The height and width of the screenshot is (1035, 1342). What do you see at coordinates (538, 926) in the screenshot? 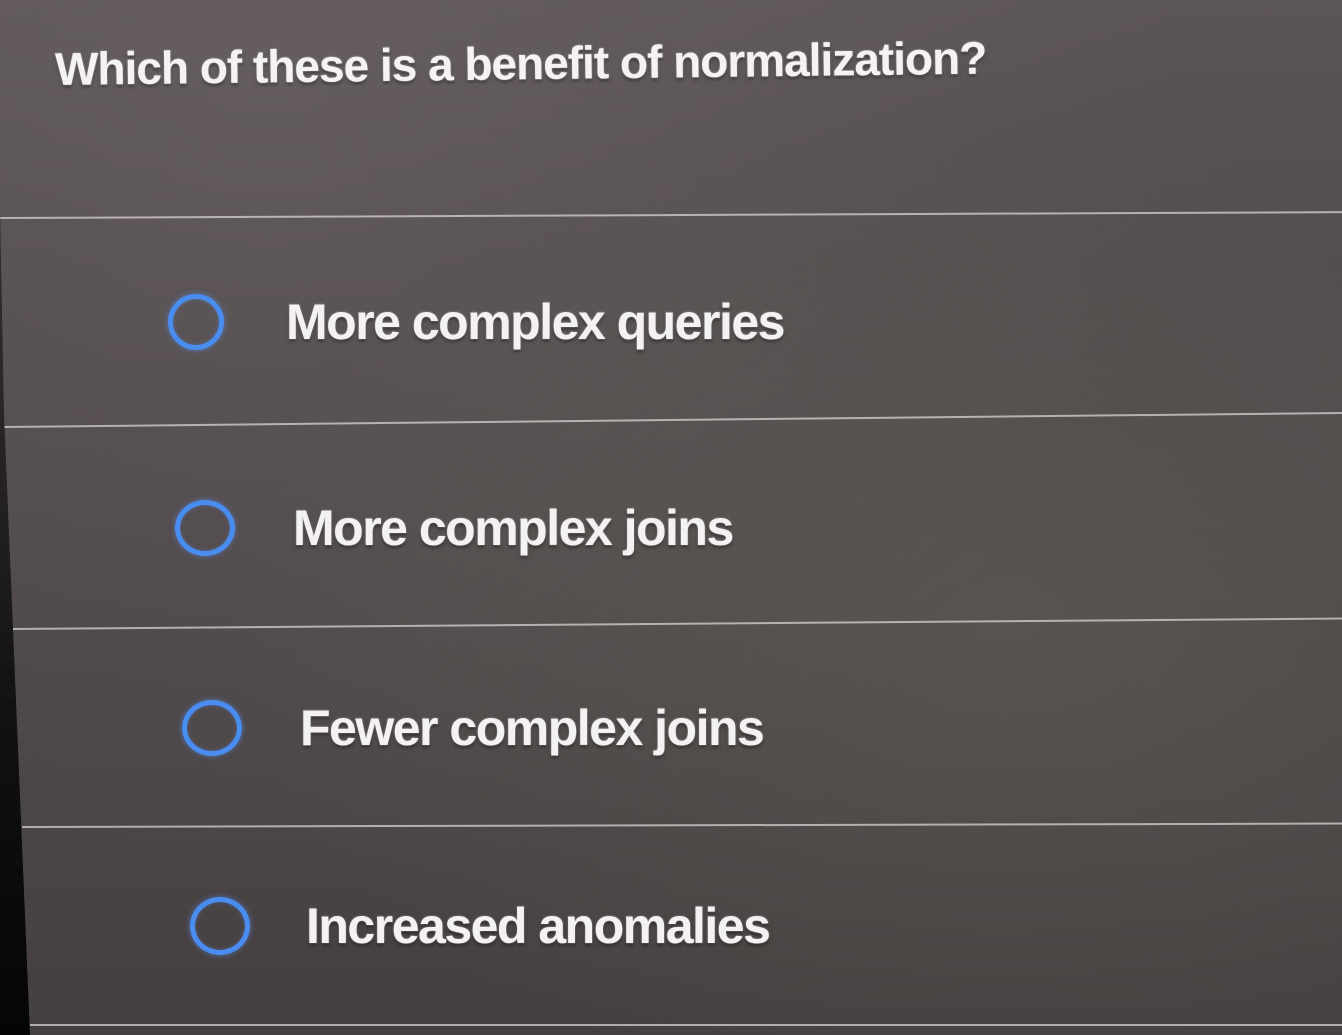
I see `option-label: Increased anomalies` at bounding box center [538, 926].